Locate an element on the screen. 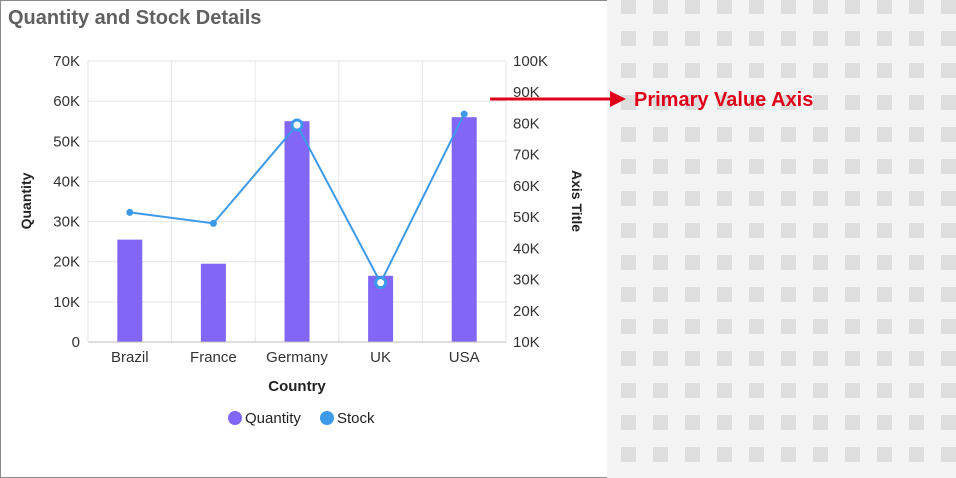 Image resolution: width=956 pixels, height=478 pixels. y-tick-label: 10K is located at coordinates (66, 302).